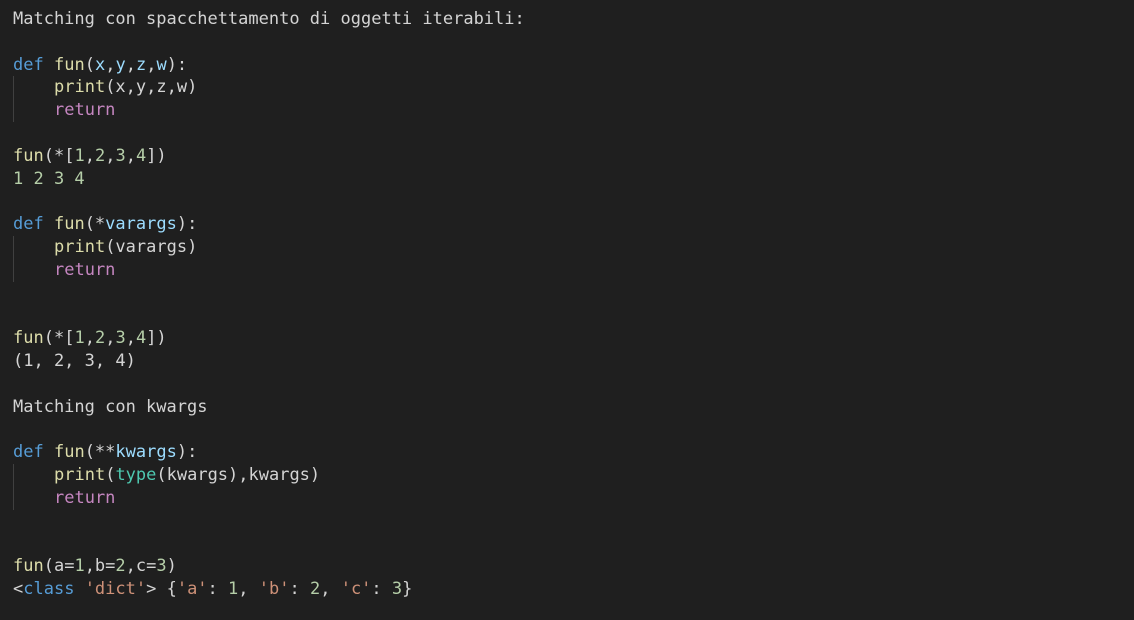 This screenshot has height=620, width=1134. What do you see at coordinates (269, 247) in the screenshot?
I see `code-line-print-varargs: print(varargs)` at bounding box center [269, 247].